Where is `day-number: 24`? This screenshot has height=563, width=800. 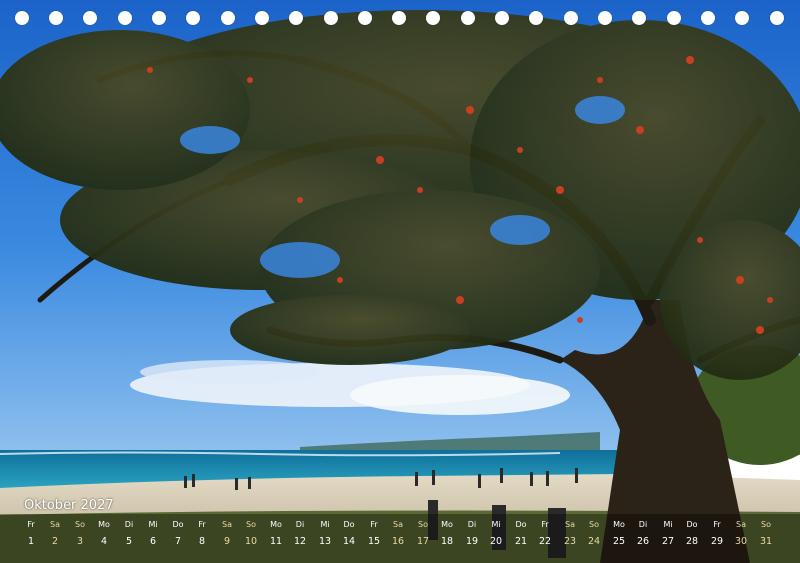 day-number: 24 is located at coordinates (594, 541).